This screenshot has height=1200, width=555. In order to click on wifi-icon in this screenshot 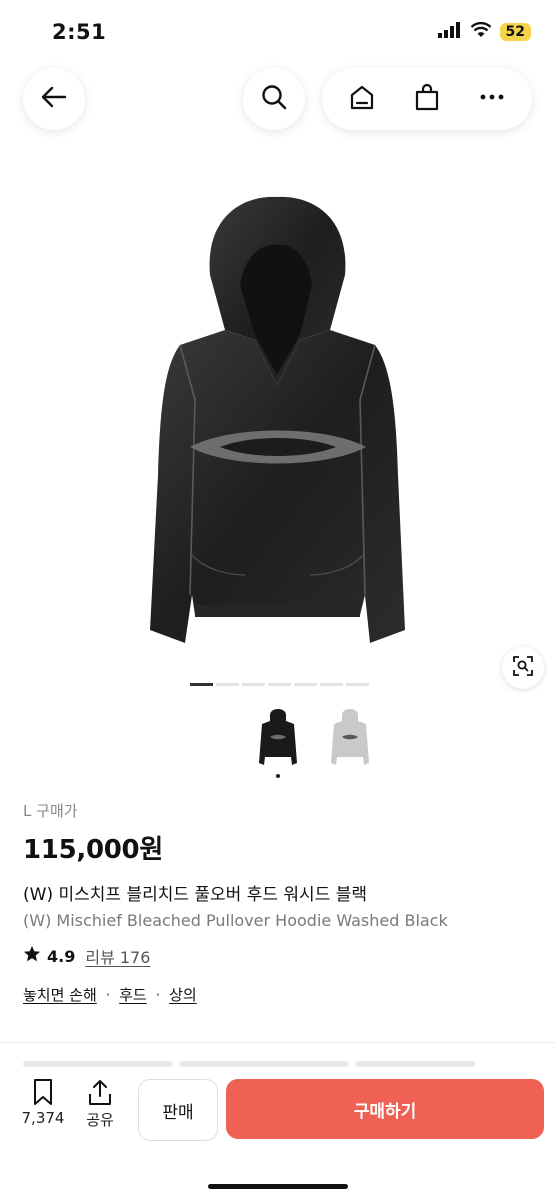, I will do `click(481, 31)`.